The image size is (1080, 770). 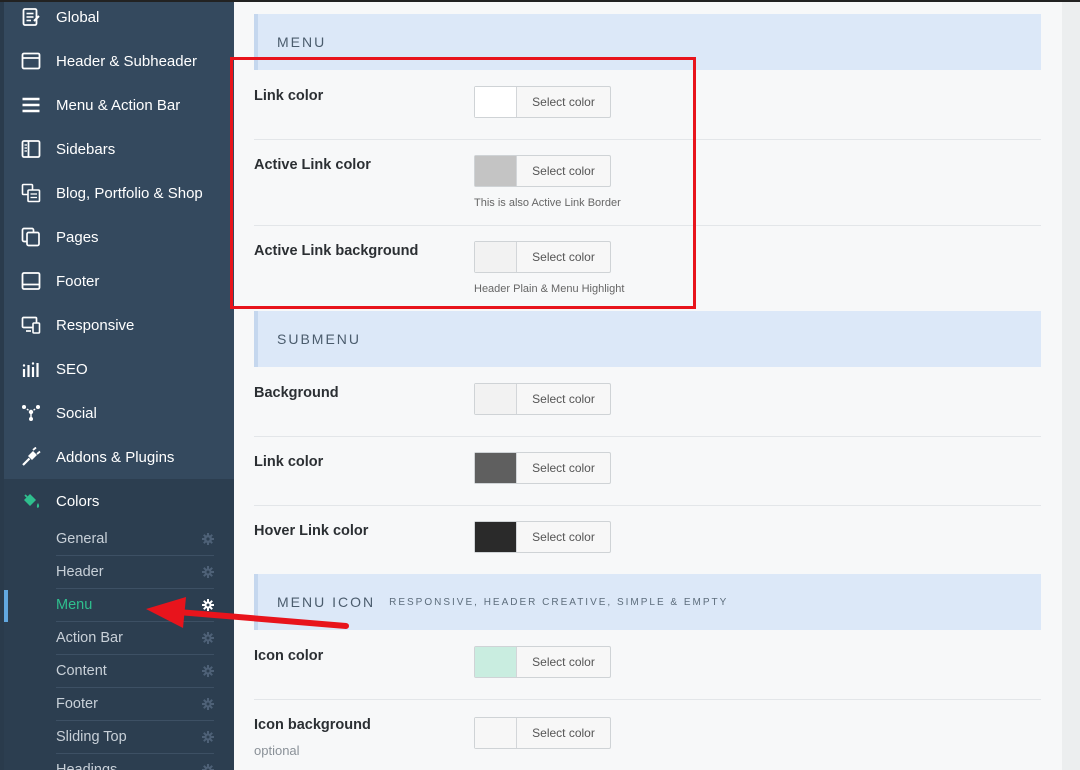 What do you see at coordinates (277, 750) in the screenshot?
I see `field-optional-note: optional` at bounding box center [277, 750].